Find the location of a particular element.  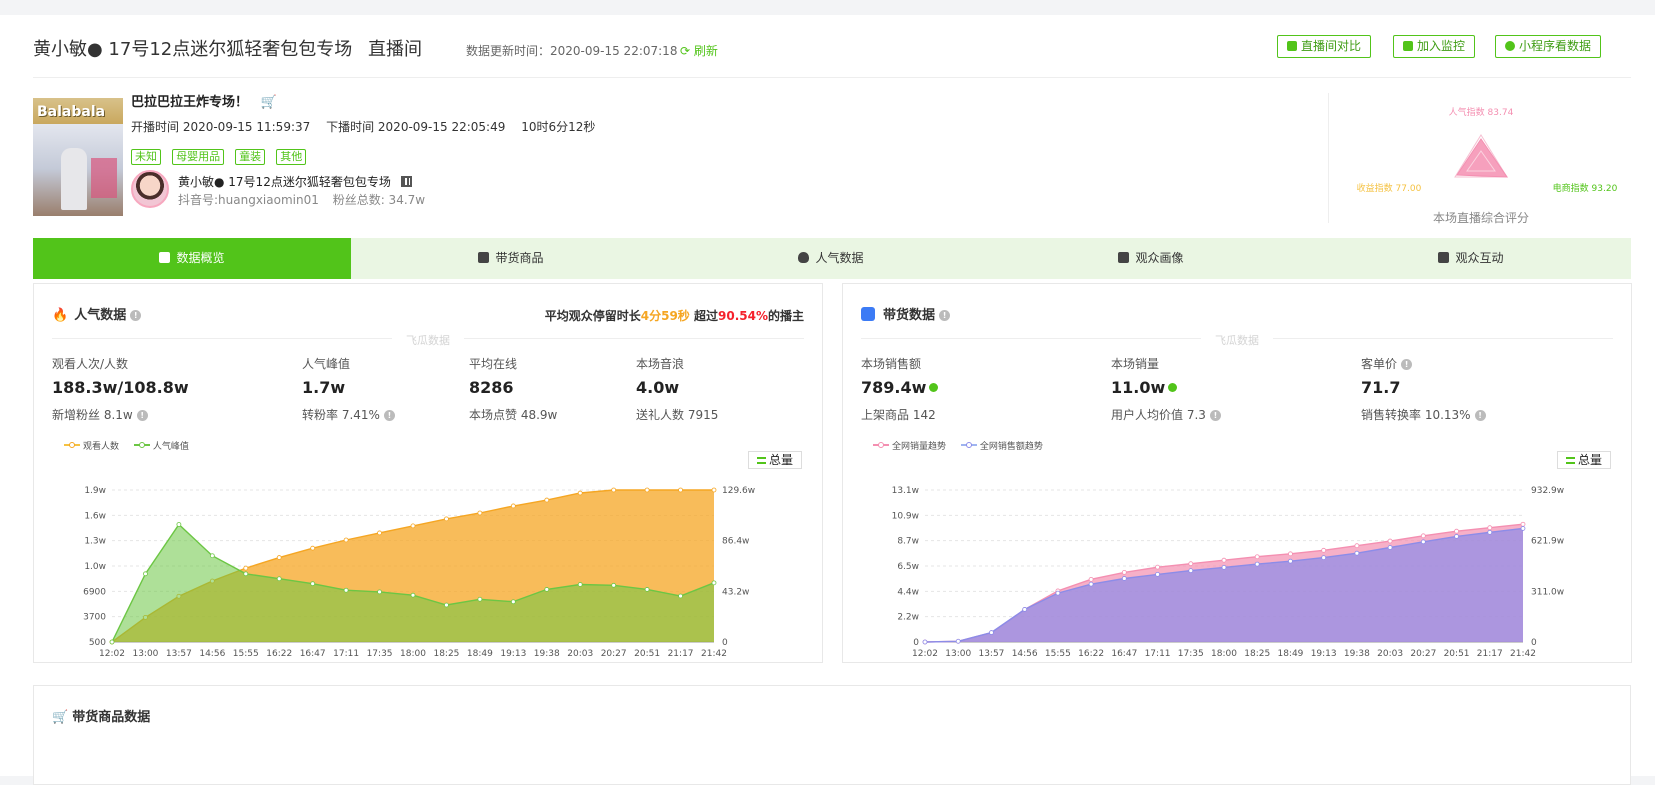

metric-sub-text: 用户人均价值 7.3 is located at coordinates (1158, 415).